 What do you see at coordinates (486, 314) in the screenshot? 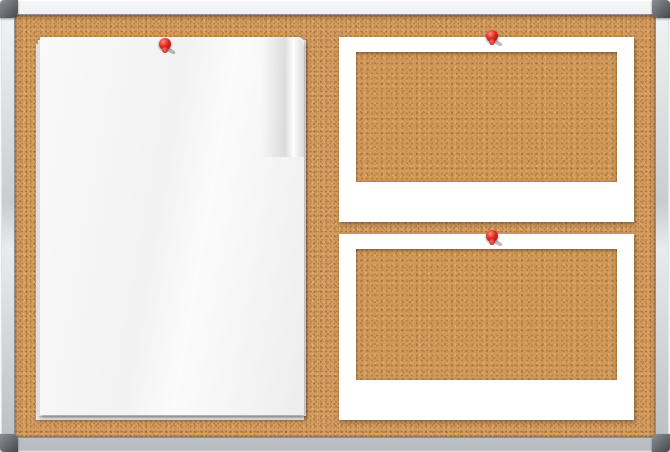
I see `photo-frame-bottom-window` at bounding box center [486, 314].